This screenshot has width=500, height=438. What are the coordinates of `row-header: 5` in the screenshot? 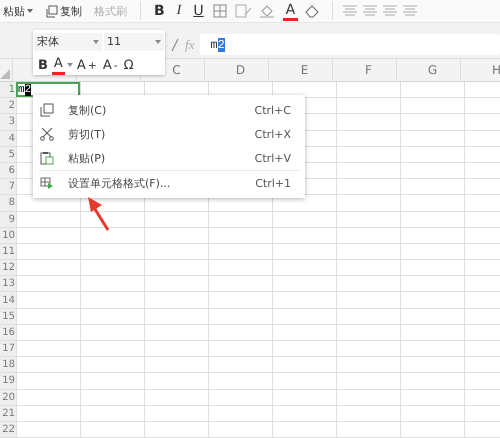 It's located at (8, 154).